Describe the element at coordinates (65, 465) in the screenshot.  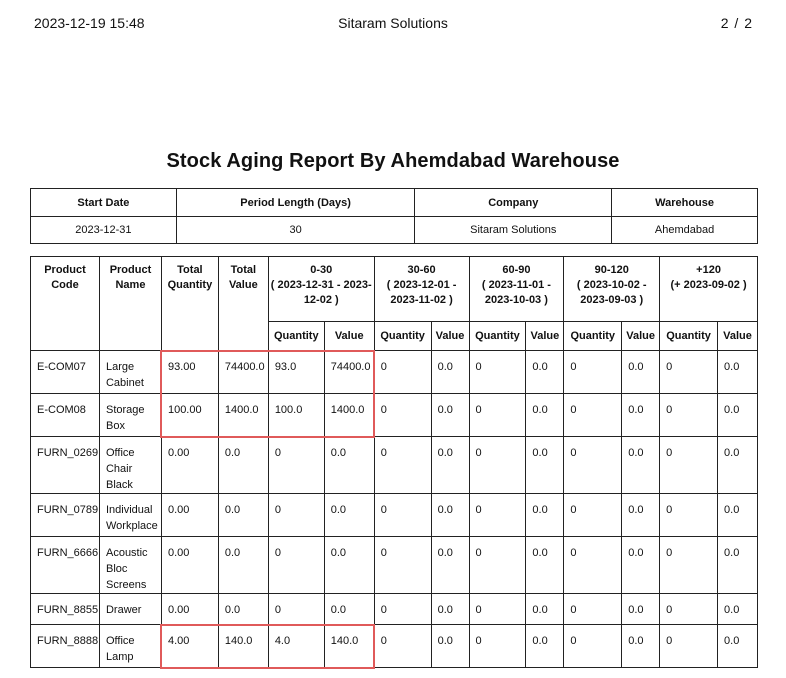
I see `product-code-cell: FURN_0269` at that location.